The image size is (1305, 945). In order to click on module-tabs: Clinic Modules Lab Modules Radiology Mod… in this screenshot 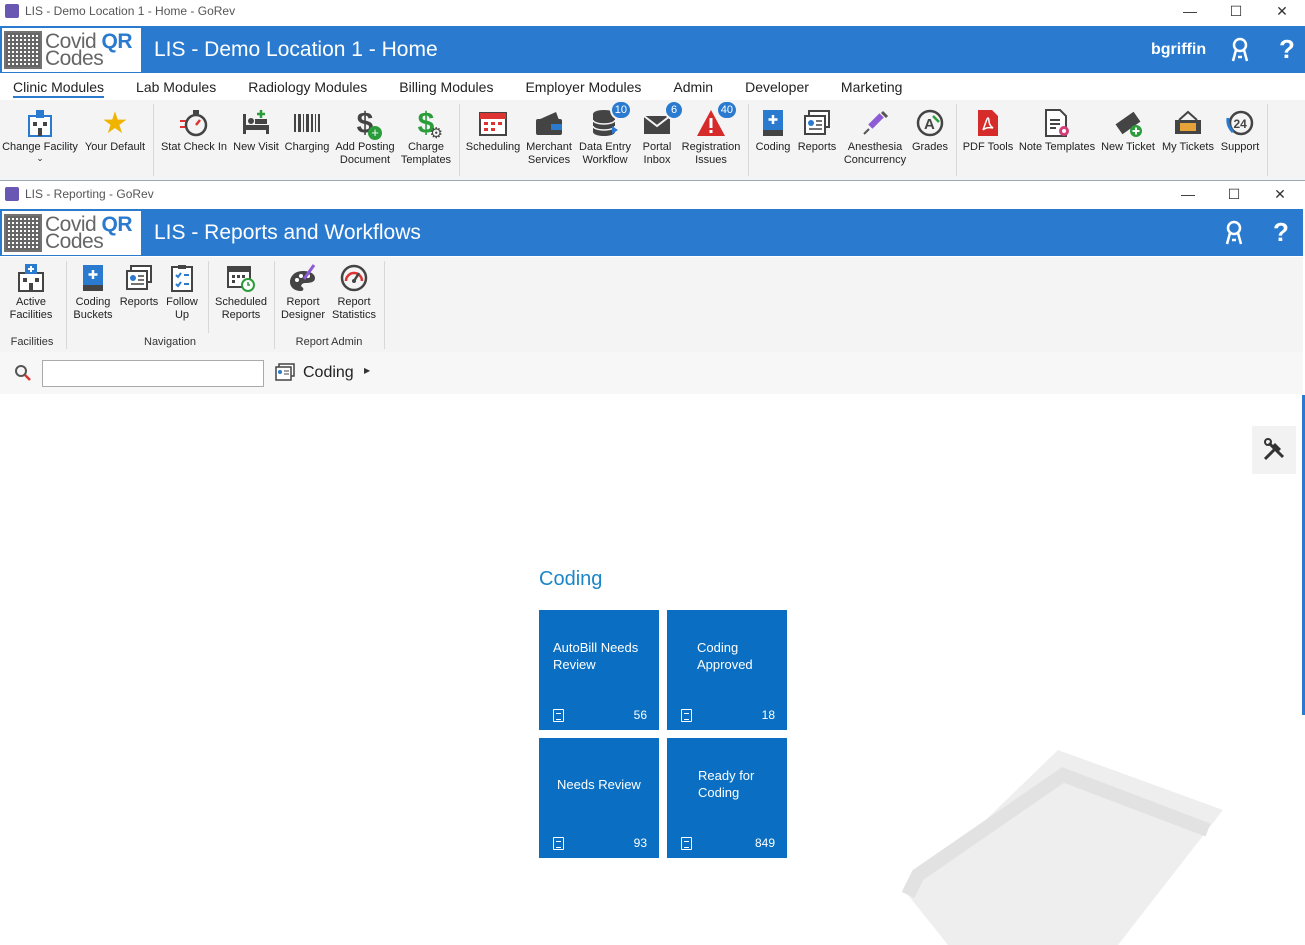, I will do `click(459, 86)`.